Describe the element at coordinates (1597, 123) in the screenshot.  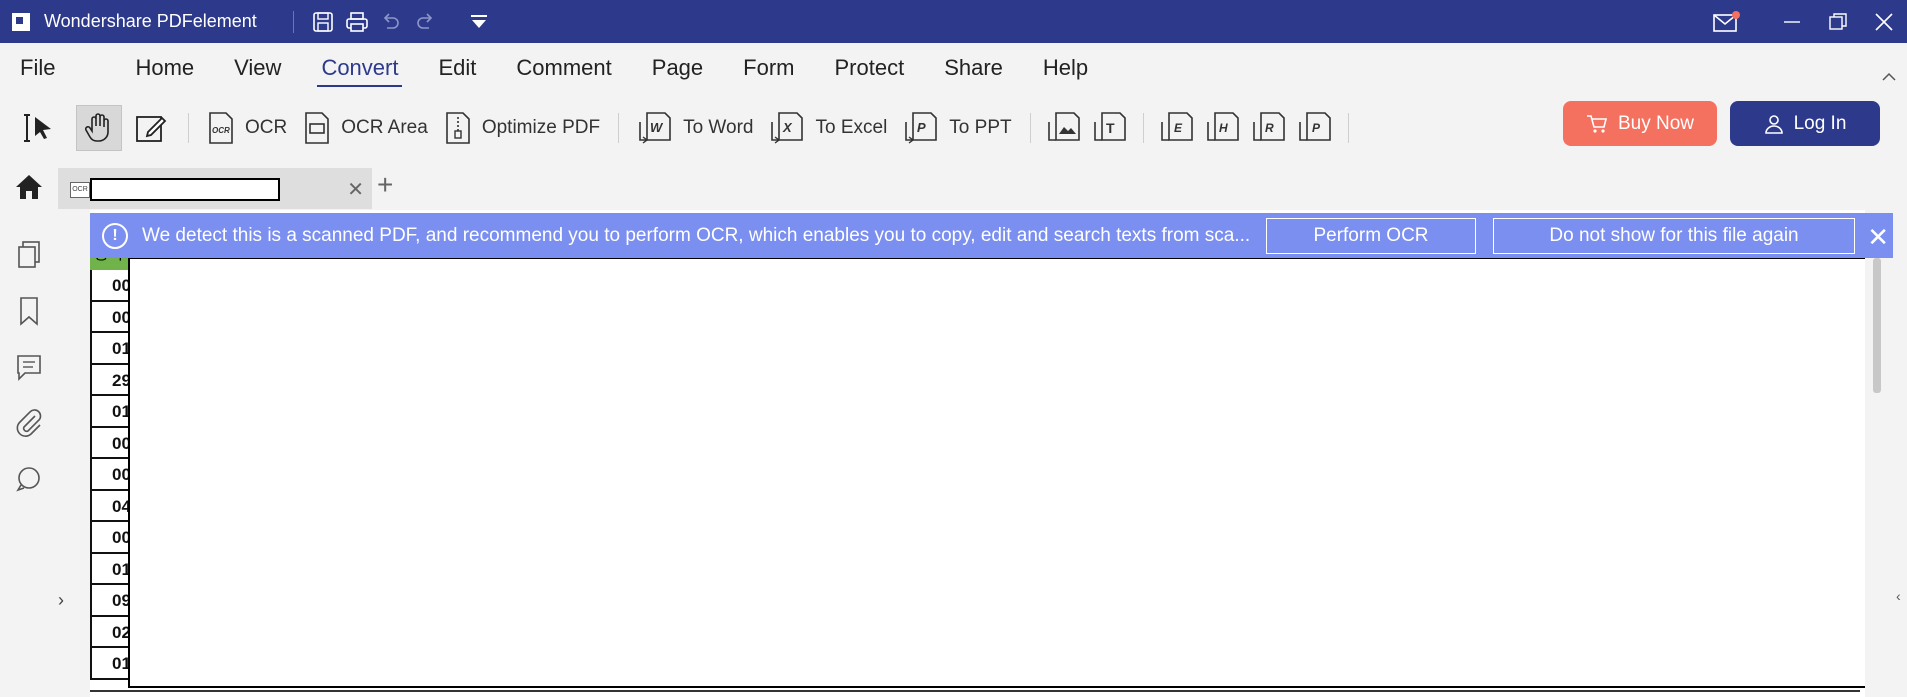
I see `cart-icon` at that location.